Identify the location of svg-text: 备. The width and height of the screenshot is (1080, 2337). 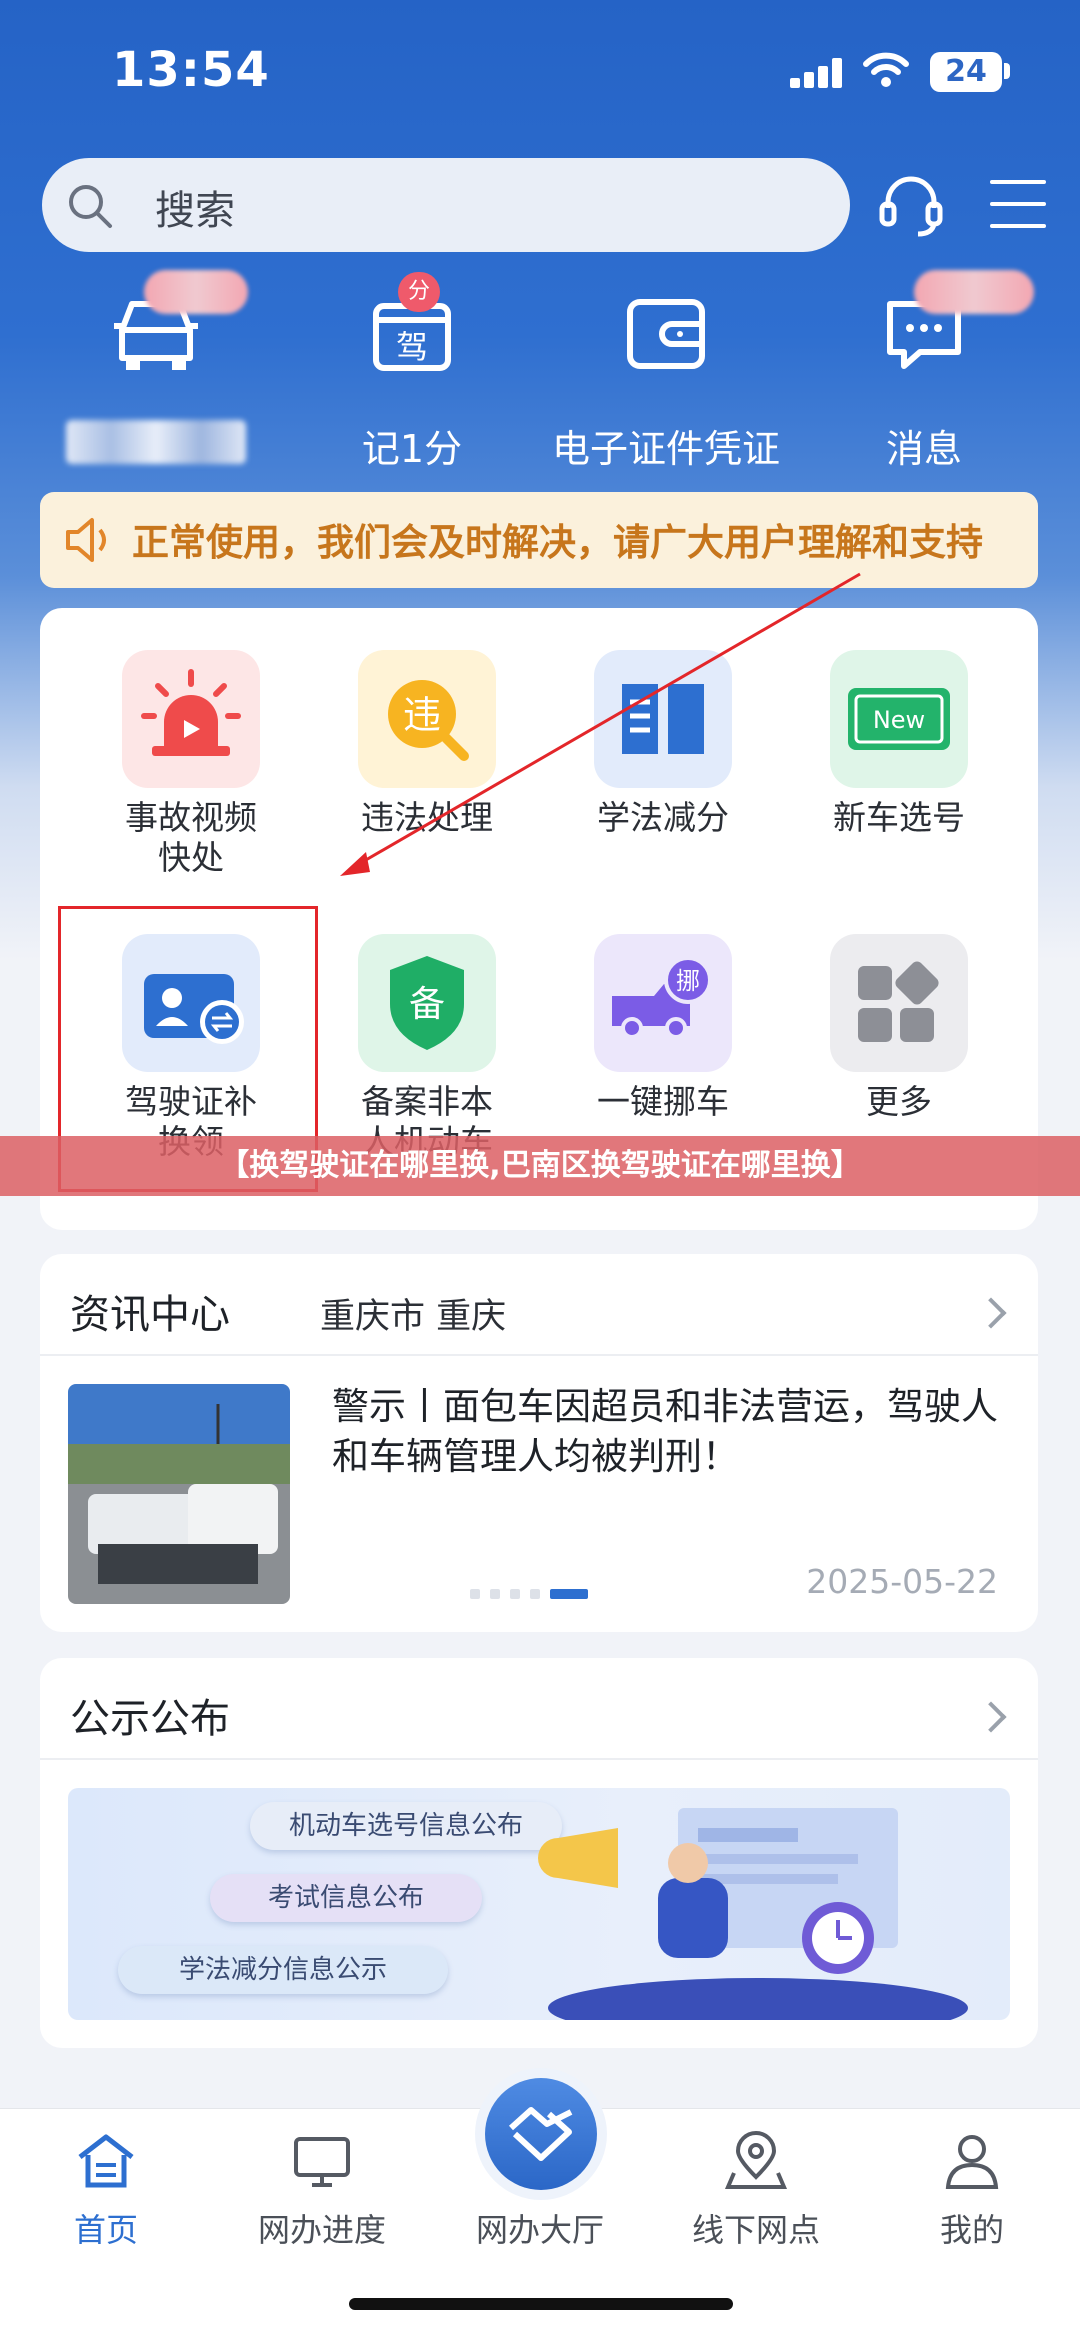
(427, 1004).